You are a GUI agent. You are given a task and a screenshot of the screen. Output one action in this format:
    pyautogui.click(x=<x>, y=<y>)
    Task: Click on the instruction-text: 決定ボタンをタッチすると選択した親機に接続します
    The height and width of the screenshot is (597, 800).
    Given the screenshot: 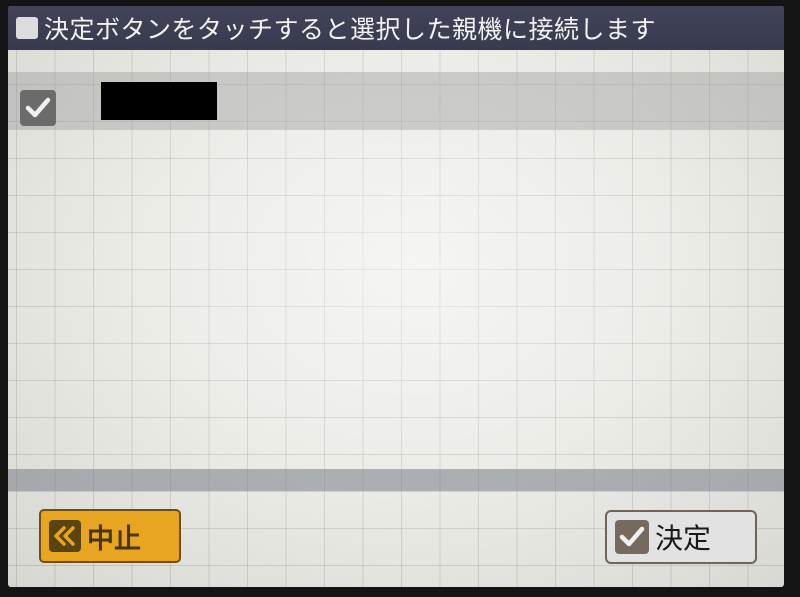 What is the action you would take?
    pyautogui.click(x=350, y=29)
    